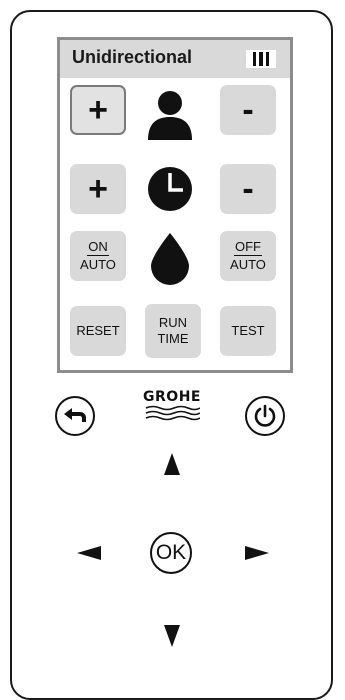  What do you see at coordinates (98, 247) in the screenshot?
I see `on-text: ON` at bounding box center [98, 247].